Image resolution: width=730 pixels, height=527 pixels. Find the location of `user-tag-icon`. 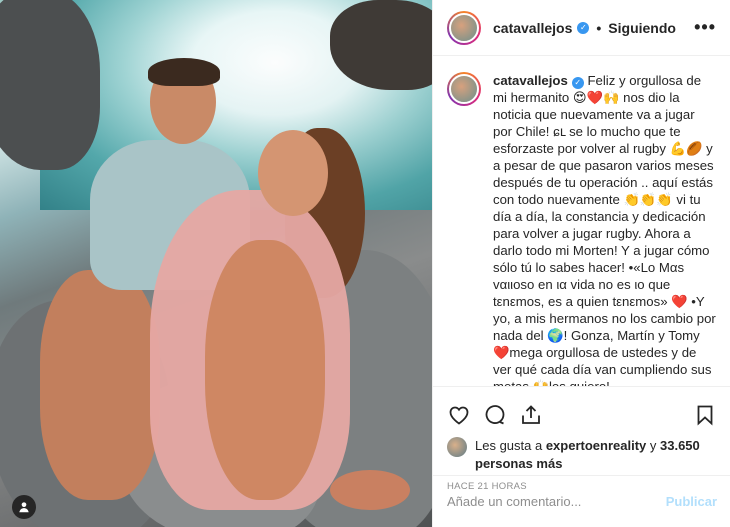

user-tag-icon is located at coordinates (24, 507).